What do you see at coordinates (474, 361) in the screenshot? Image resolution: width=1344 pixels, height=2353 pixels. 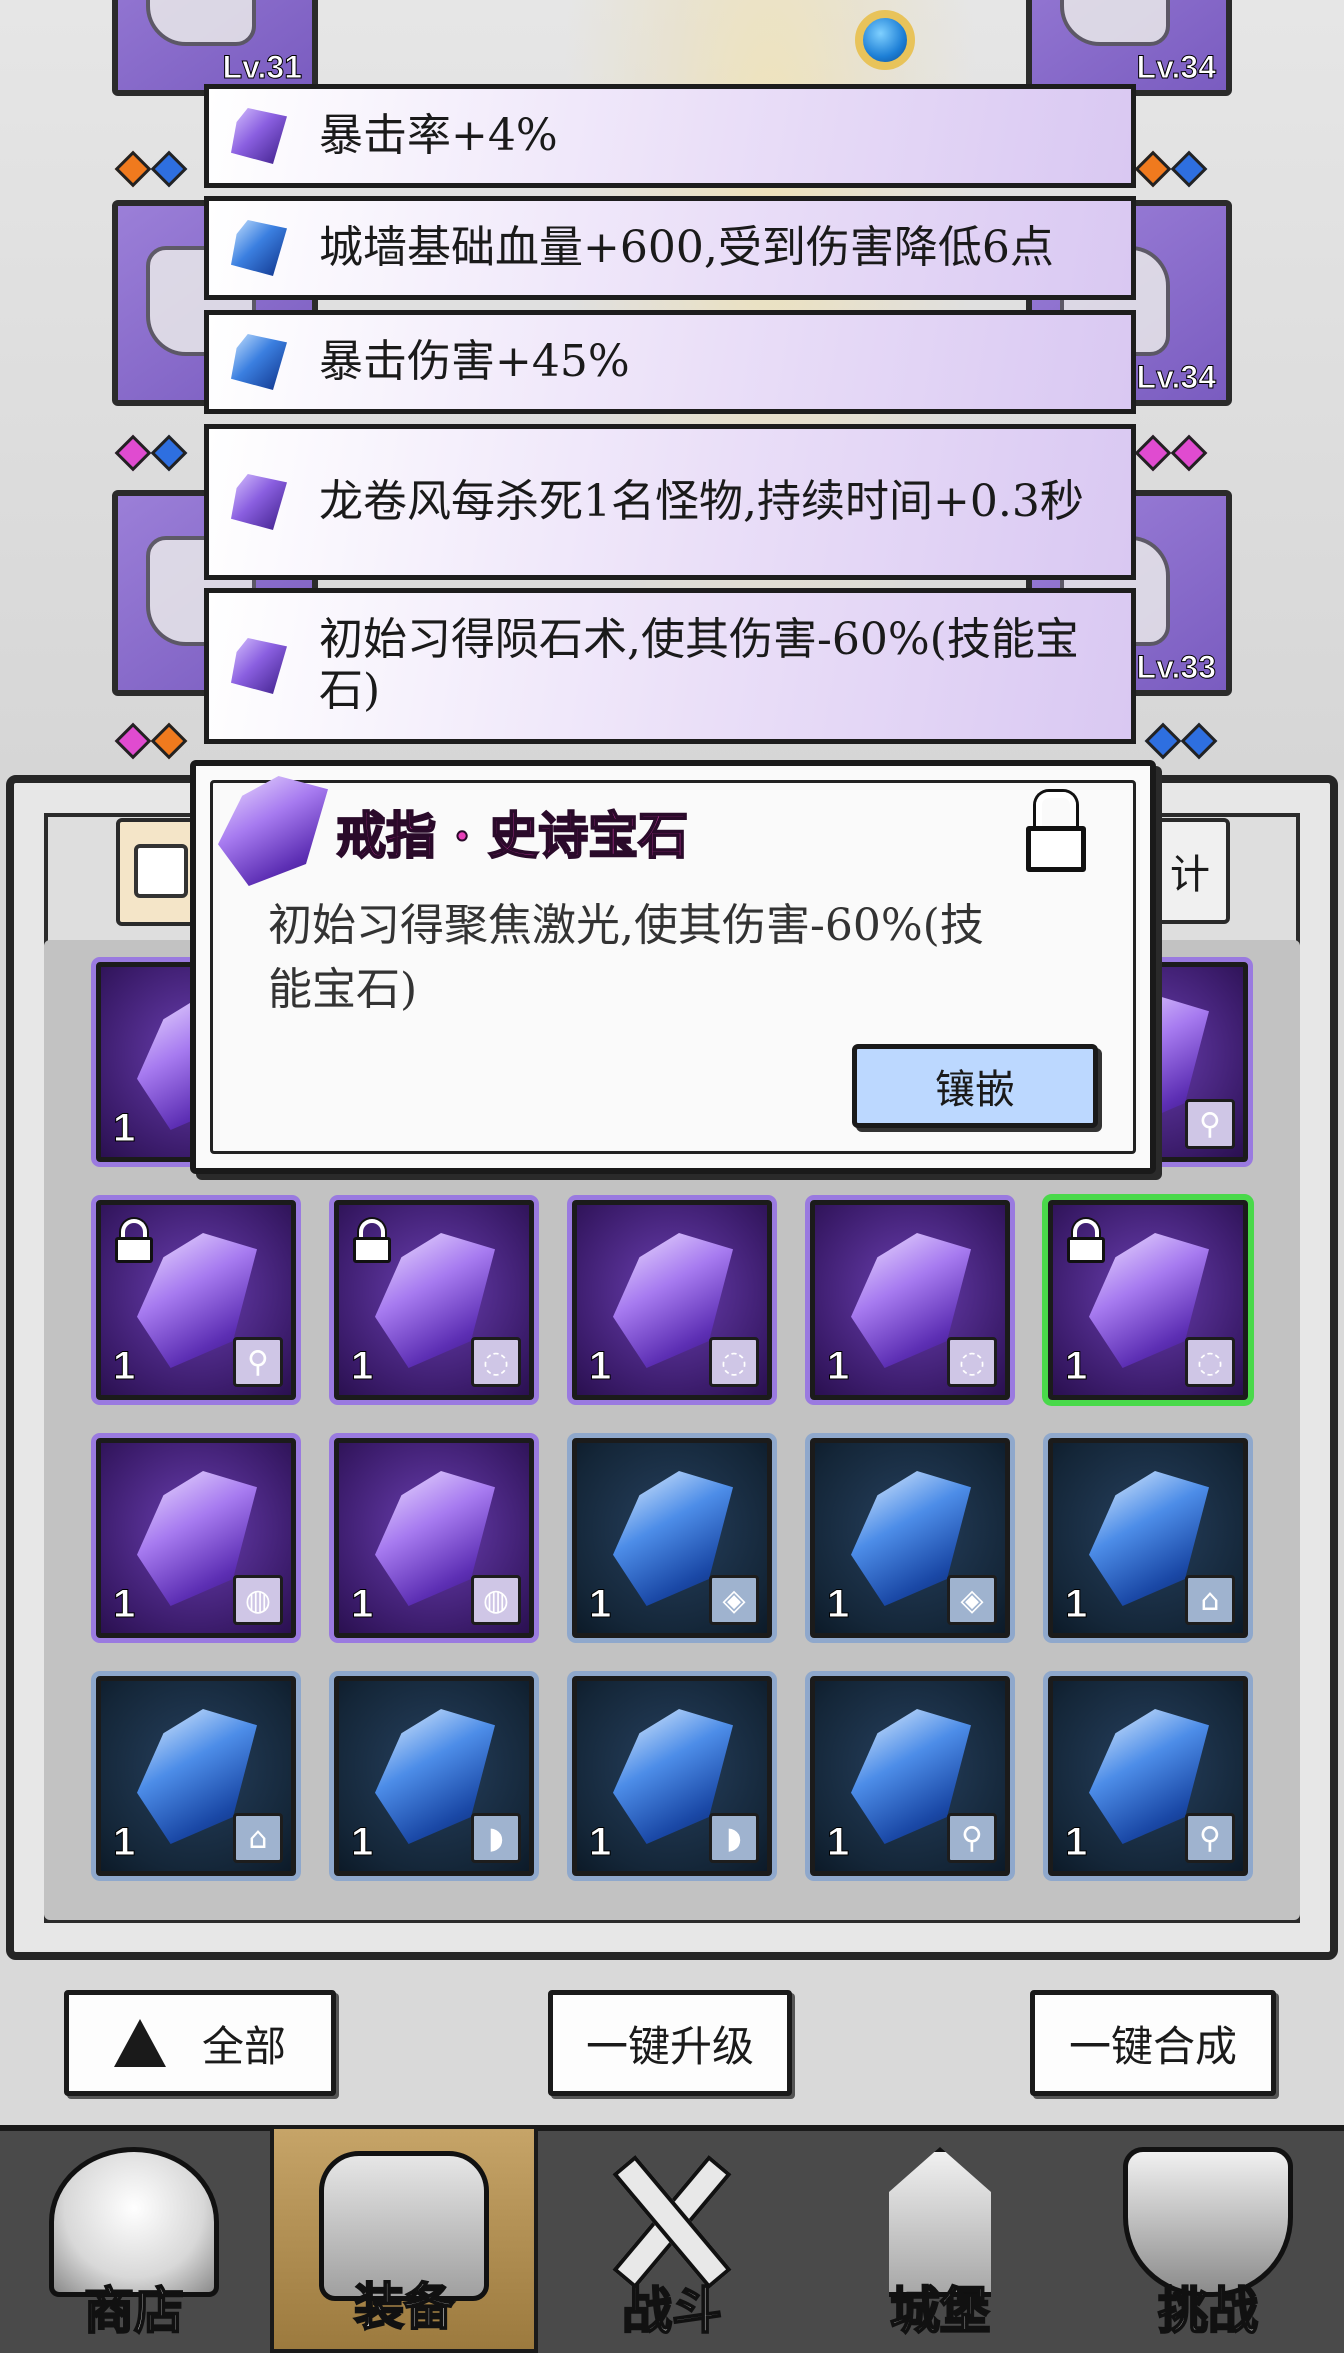 I see `stat-text: 暴击伤害+45%` at bounding box center [474, 361].